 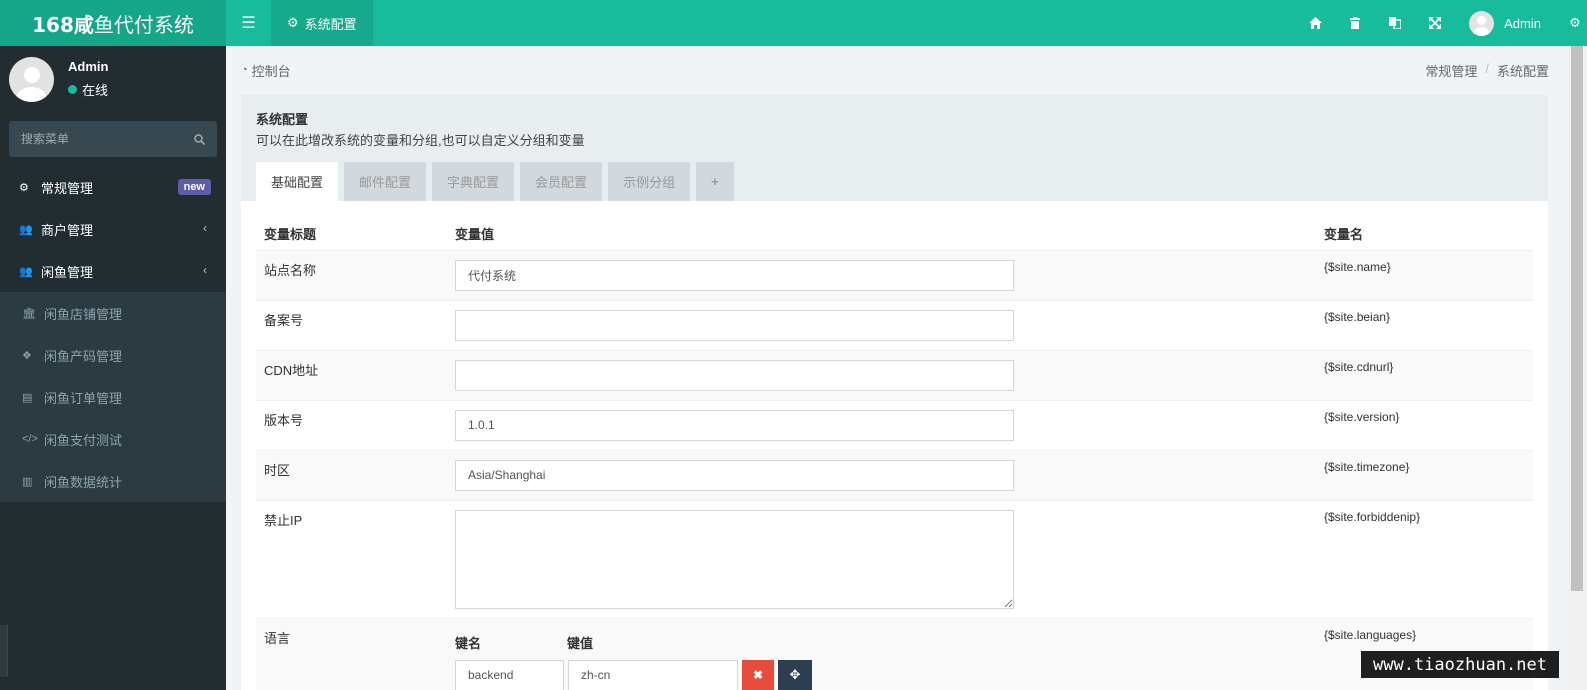 I want to click on config-tabs: 基础配置 邮件配置 字典配置 会员配置 示例分组 +, so click(x=495, y=181).